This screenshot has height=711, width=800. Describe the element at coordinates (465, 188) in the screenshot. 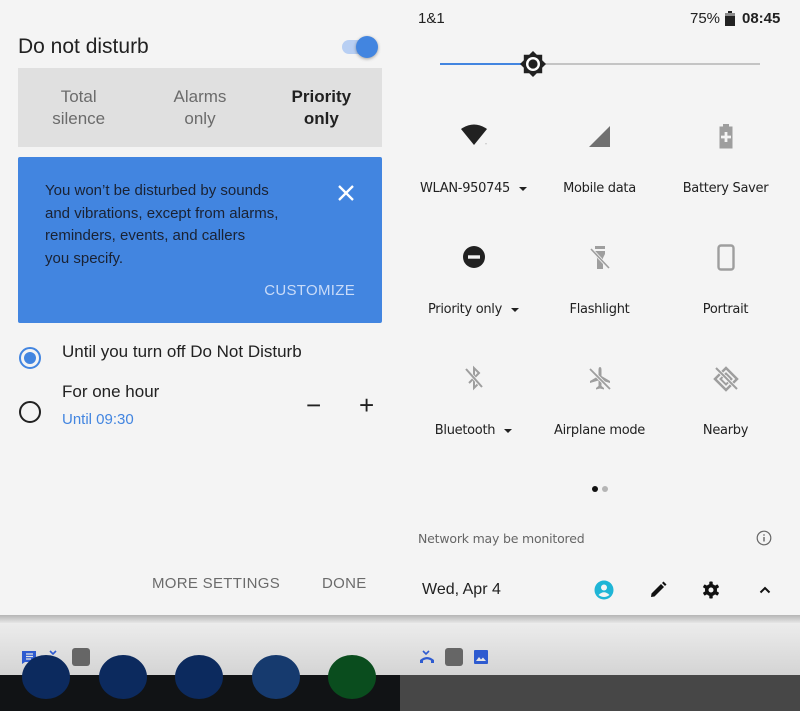

I see `tile-label: WLAN-950745` at that location.